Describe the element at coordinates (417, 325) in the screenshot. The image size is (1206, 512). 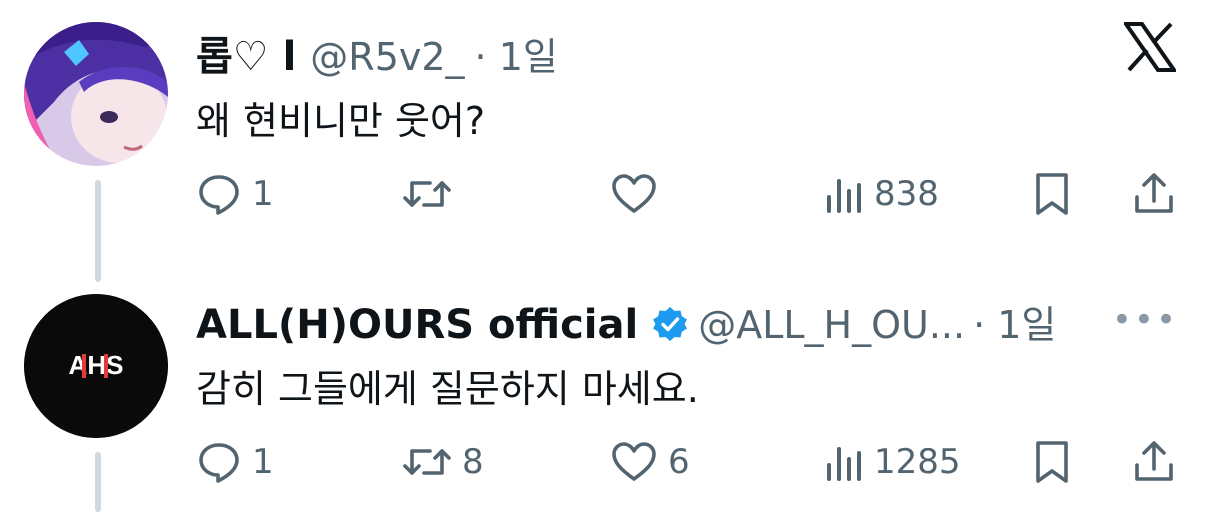
I see `display-name: ALL(H)OURS official` at that location.